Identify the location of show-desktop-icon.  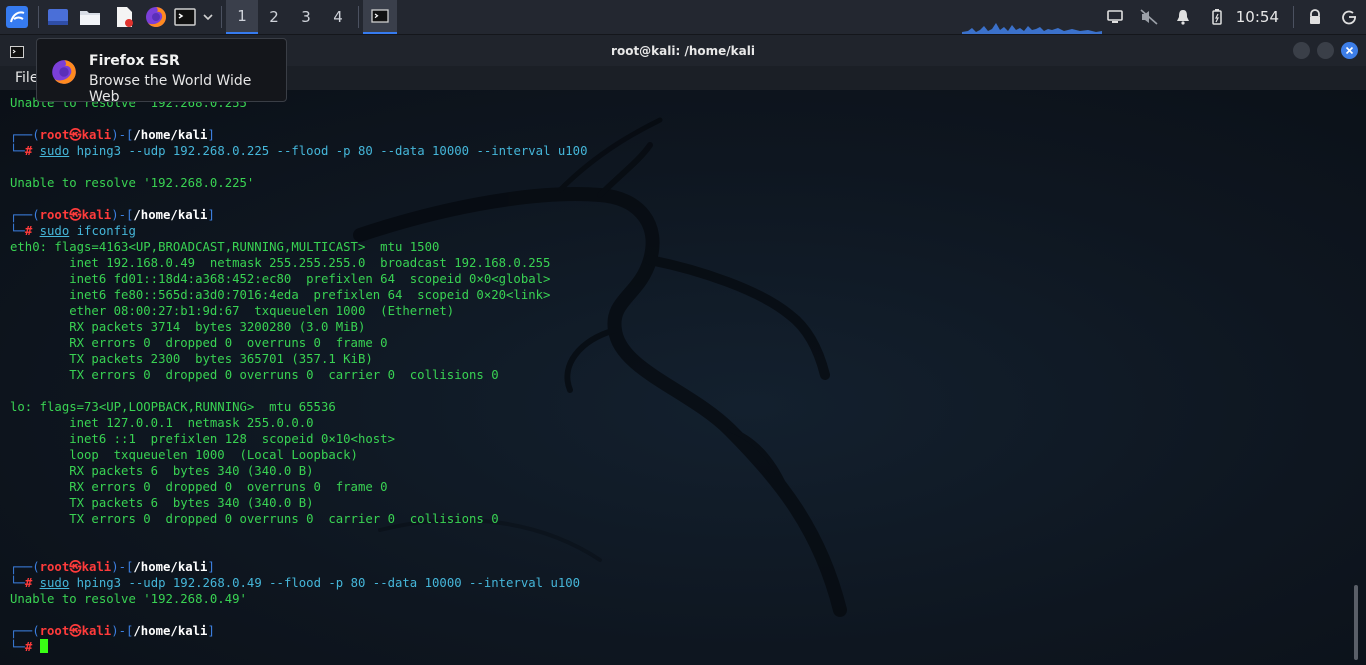
(58, 17).